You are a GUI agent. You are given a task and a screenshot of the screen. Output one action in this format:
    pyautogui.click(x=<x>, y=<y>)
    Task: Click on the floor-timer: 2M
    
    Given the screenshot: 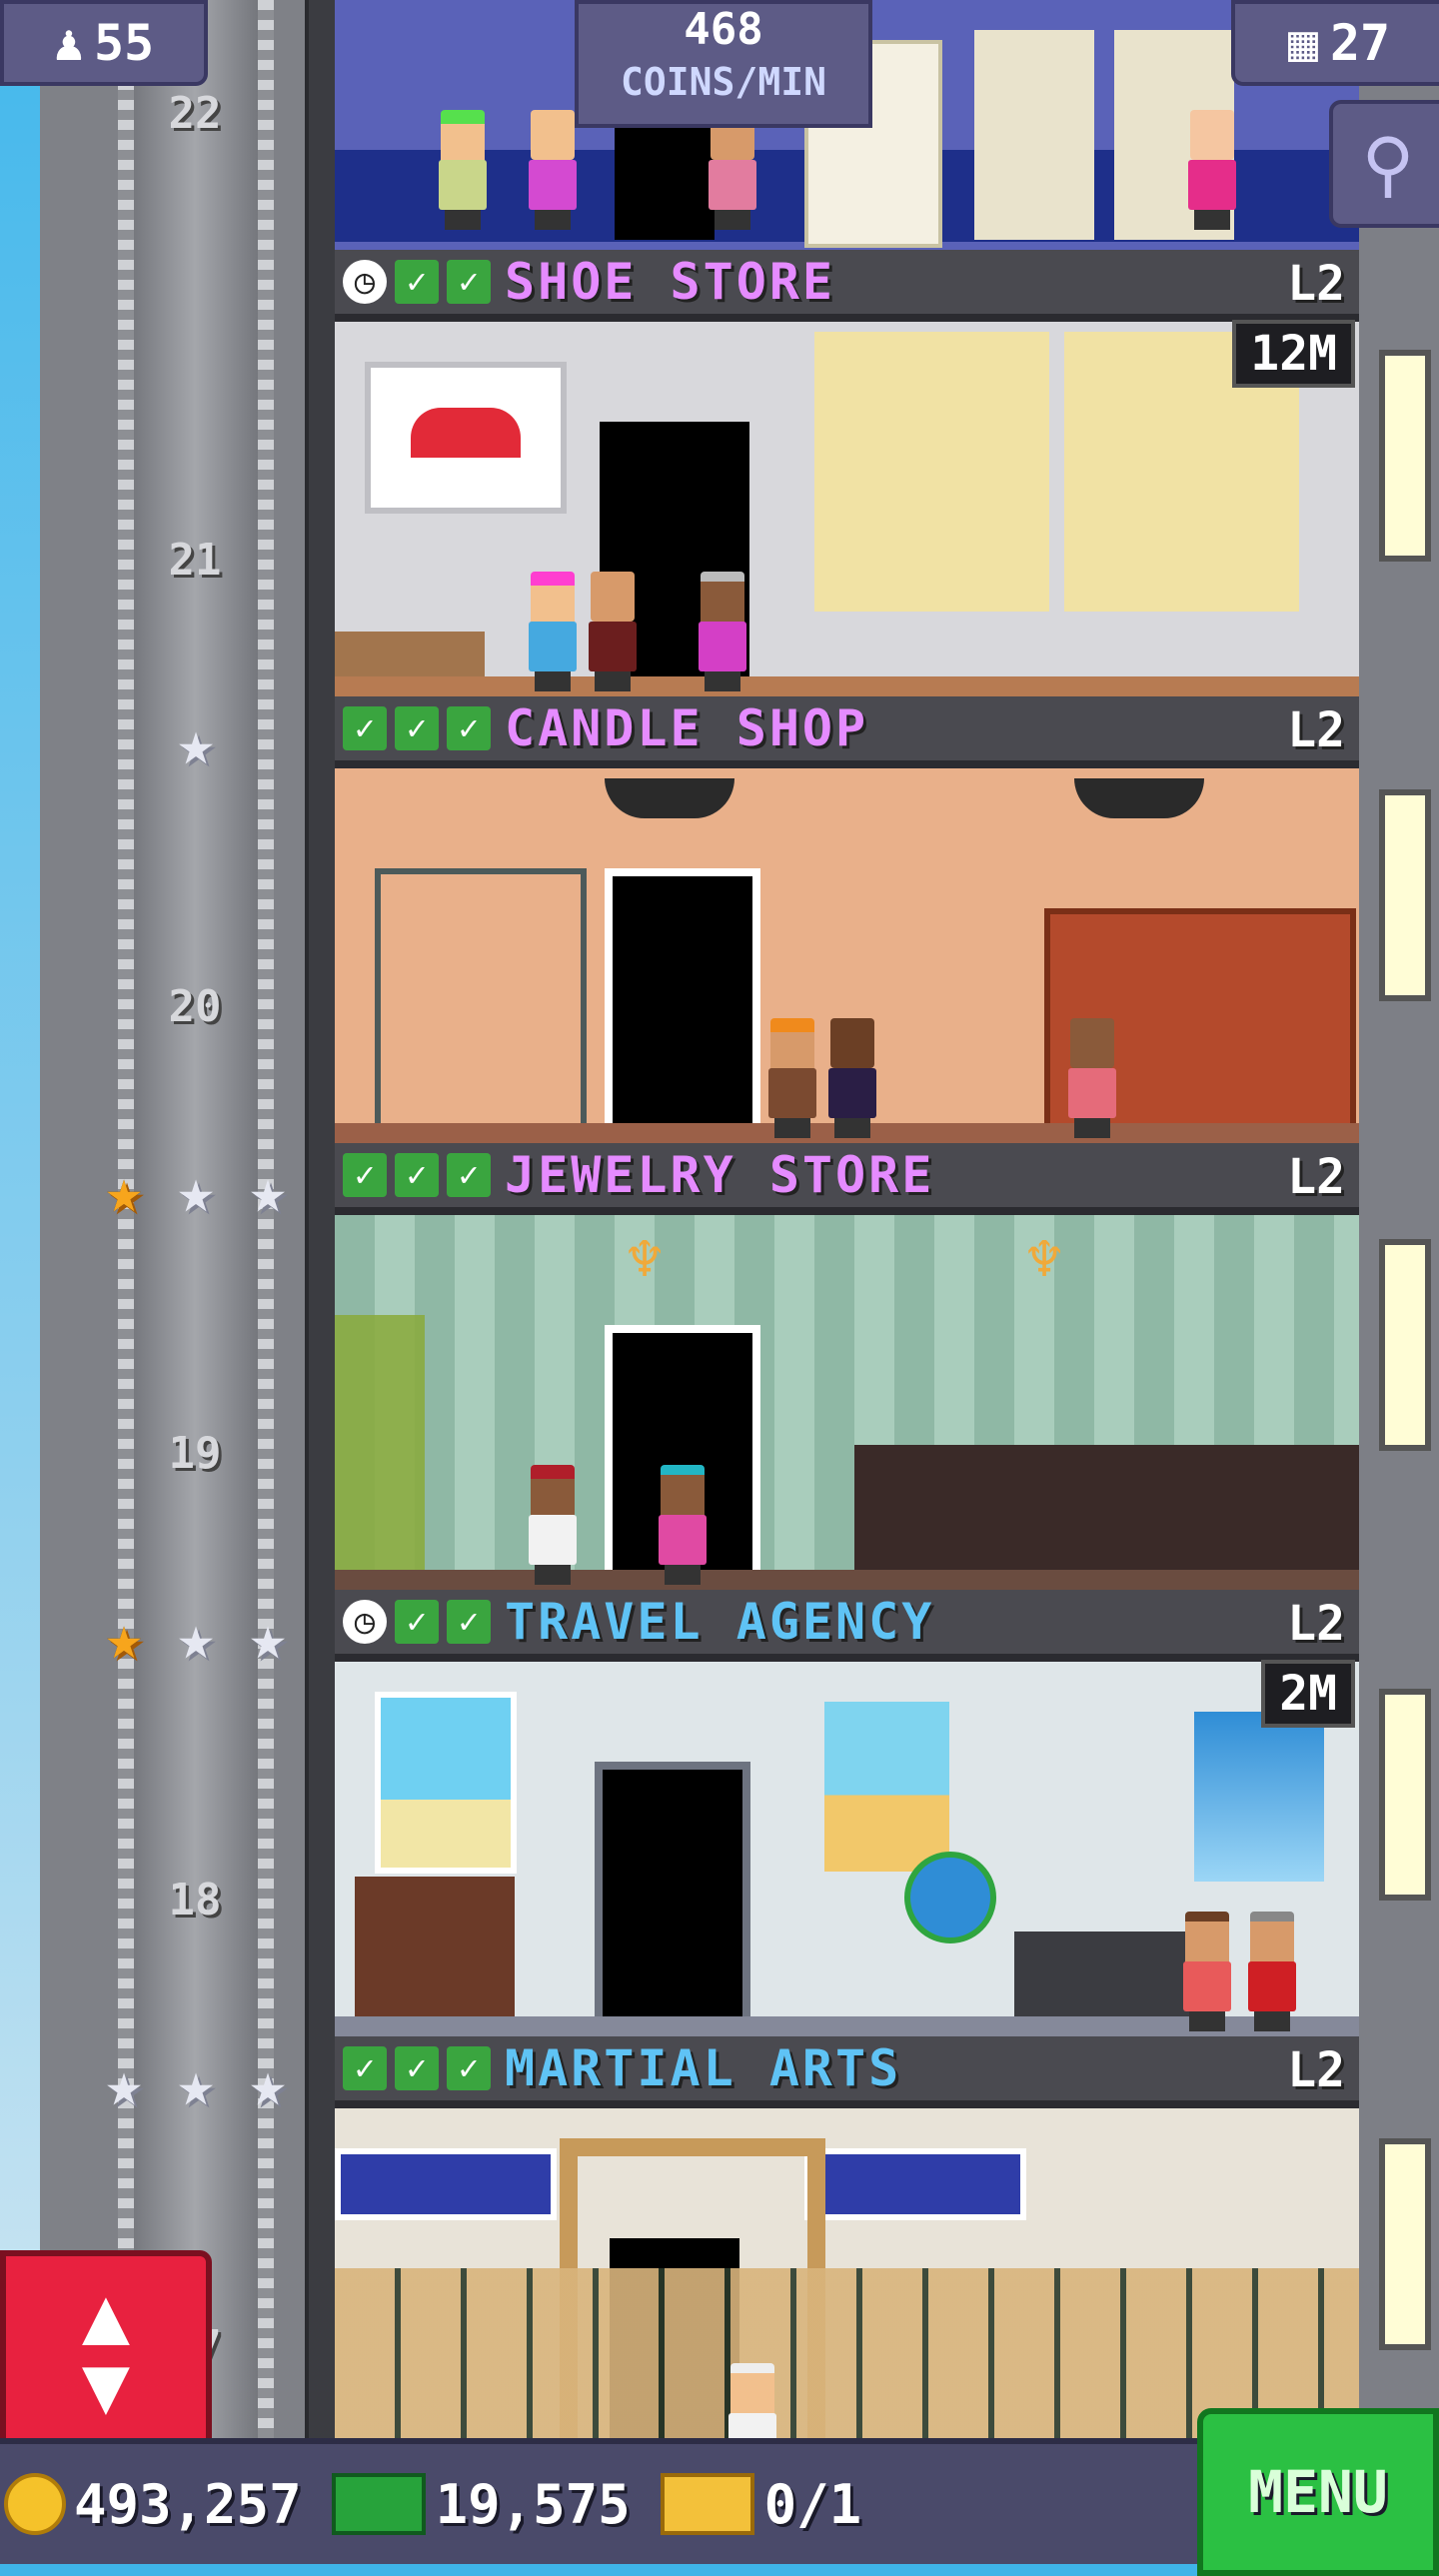 What is the action you would take?
    pyautogui.click(x=1308, y=1694)
    